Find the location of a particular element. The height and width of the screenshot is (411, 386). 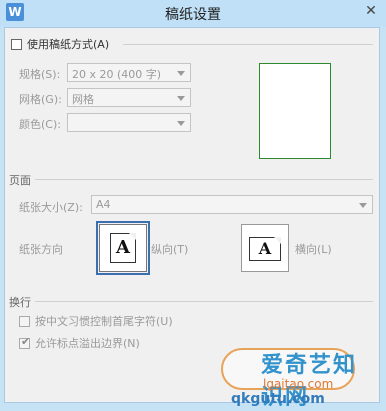

punct-overflow-checkbox: ✔ is located at coordinates (25, 342).